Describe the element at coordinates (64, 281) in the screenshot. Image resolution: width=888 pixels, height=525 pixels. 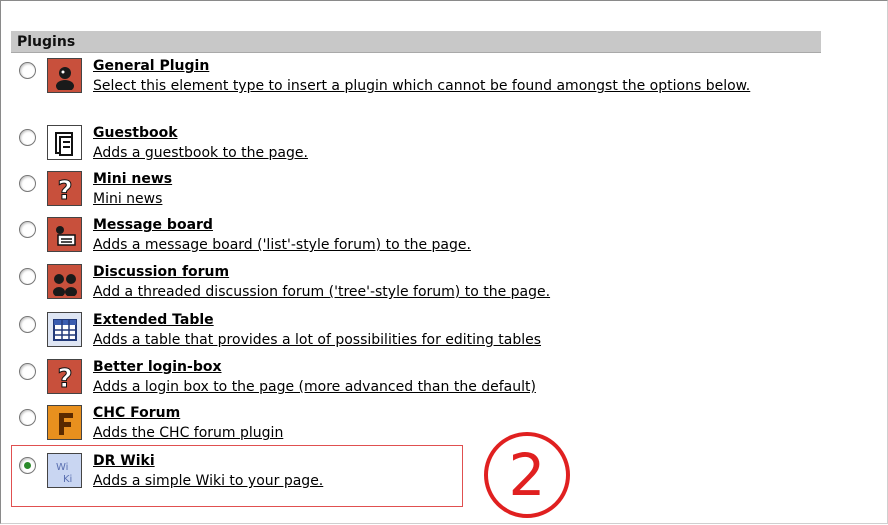
I see `discussion-forum-icon` at that location.